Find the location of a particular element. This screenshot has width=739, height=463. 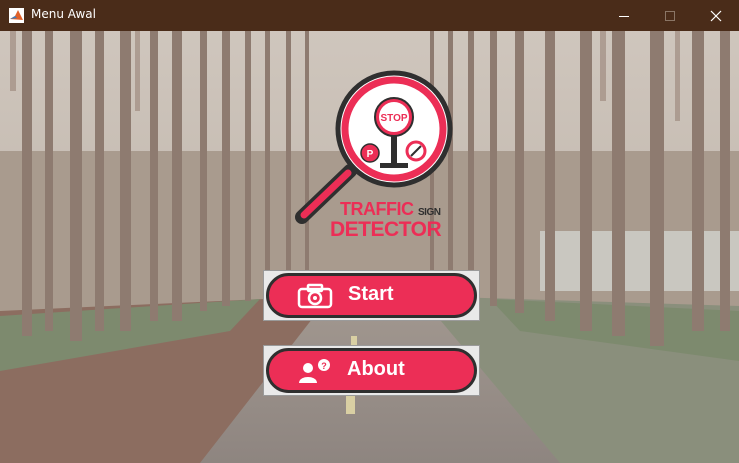

minimize-button is located at coordinates (624, 15).